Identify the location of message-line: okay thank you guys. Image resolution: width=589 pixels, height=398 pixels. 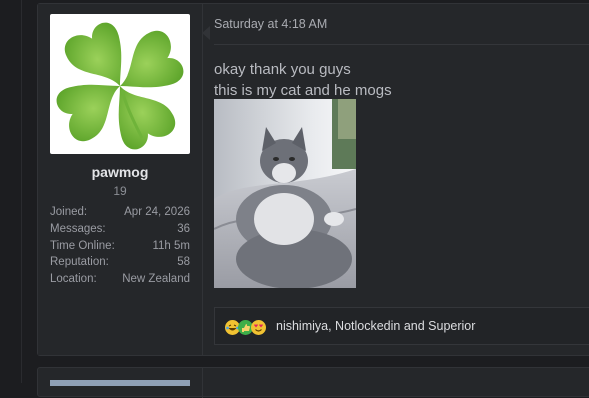
(282, 69).